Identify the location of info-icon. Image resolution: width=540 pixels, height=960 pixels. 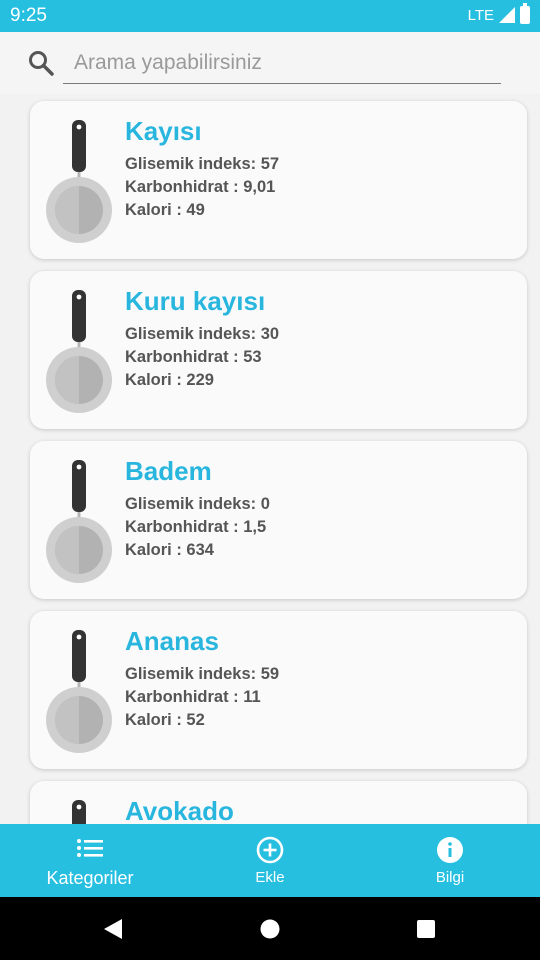
(450, 850).